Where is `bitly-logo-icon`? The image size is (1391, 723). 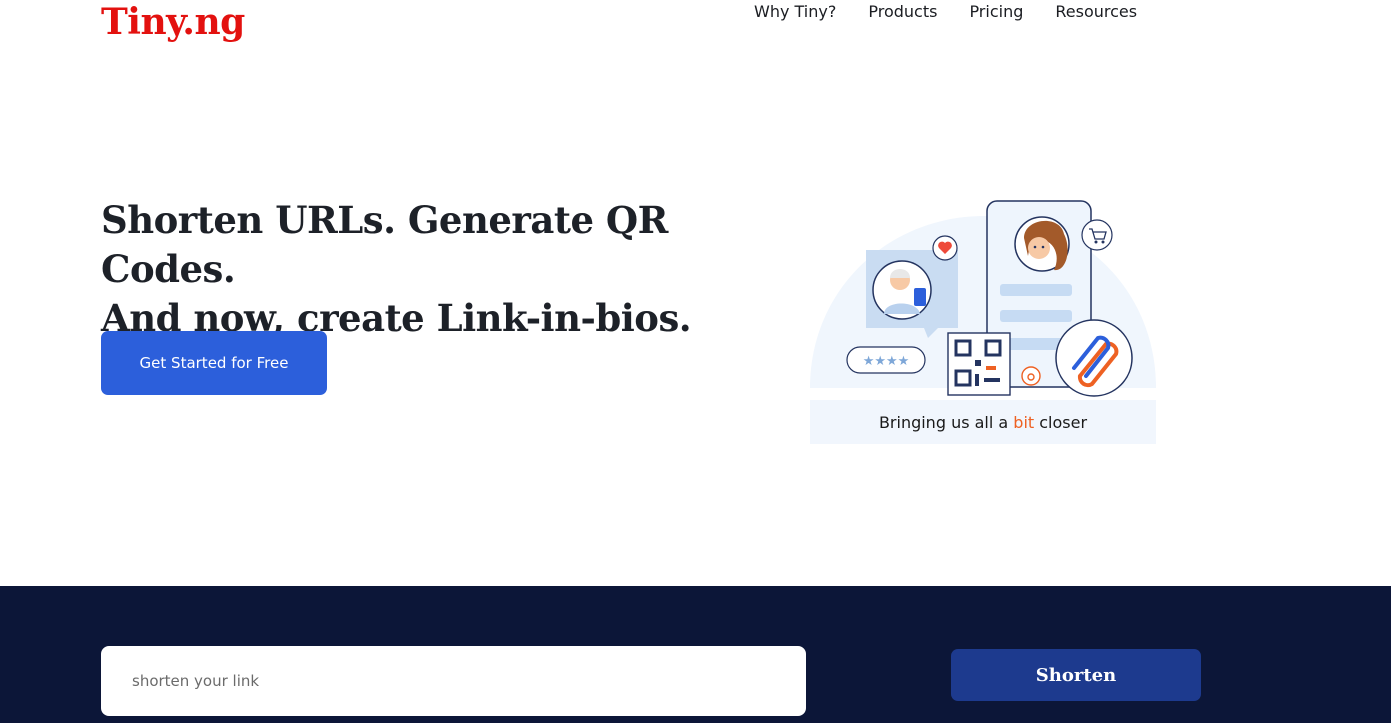 bitly-logo-icon is located at coordinates (1031, 376).